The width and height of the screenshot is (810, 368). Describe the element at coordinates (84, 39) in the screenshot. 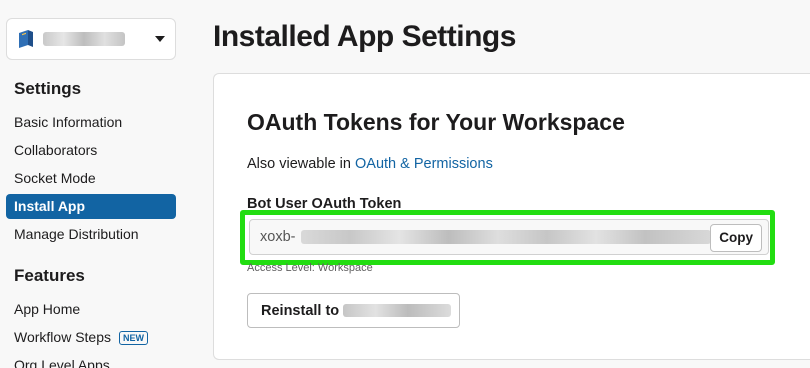

I see `app-name-redacted` at that location.